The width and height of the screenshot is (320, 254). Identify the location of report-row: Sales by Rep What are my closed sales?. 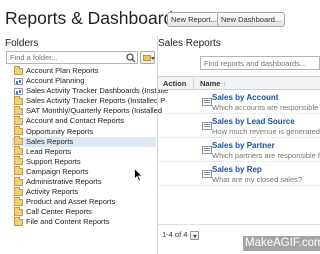
(239, 174).